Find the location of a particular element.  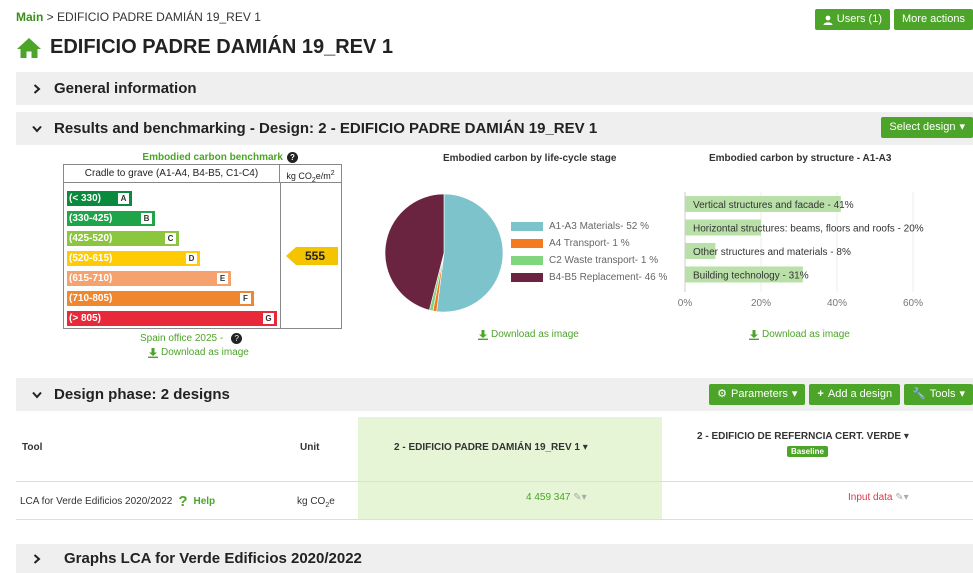

help-question-icon: ? is located at coordinates (182, 501).